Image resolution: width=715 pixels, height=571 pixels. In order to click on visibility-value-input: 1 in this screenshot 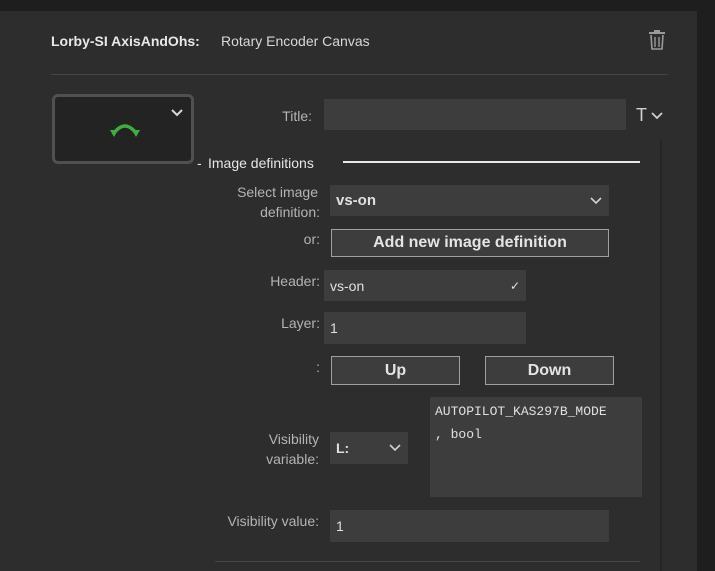, I will do `click(469, 526)`.